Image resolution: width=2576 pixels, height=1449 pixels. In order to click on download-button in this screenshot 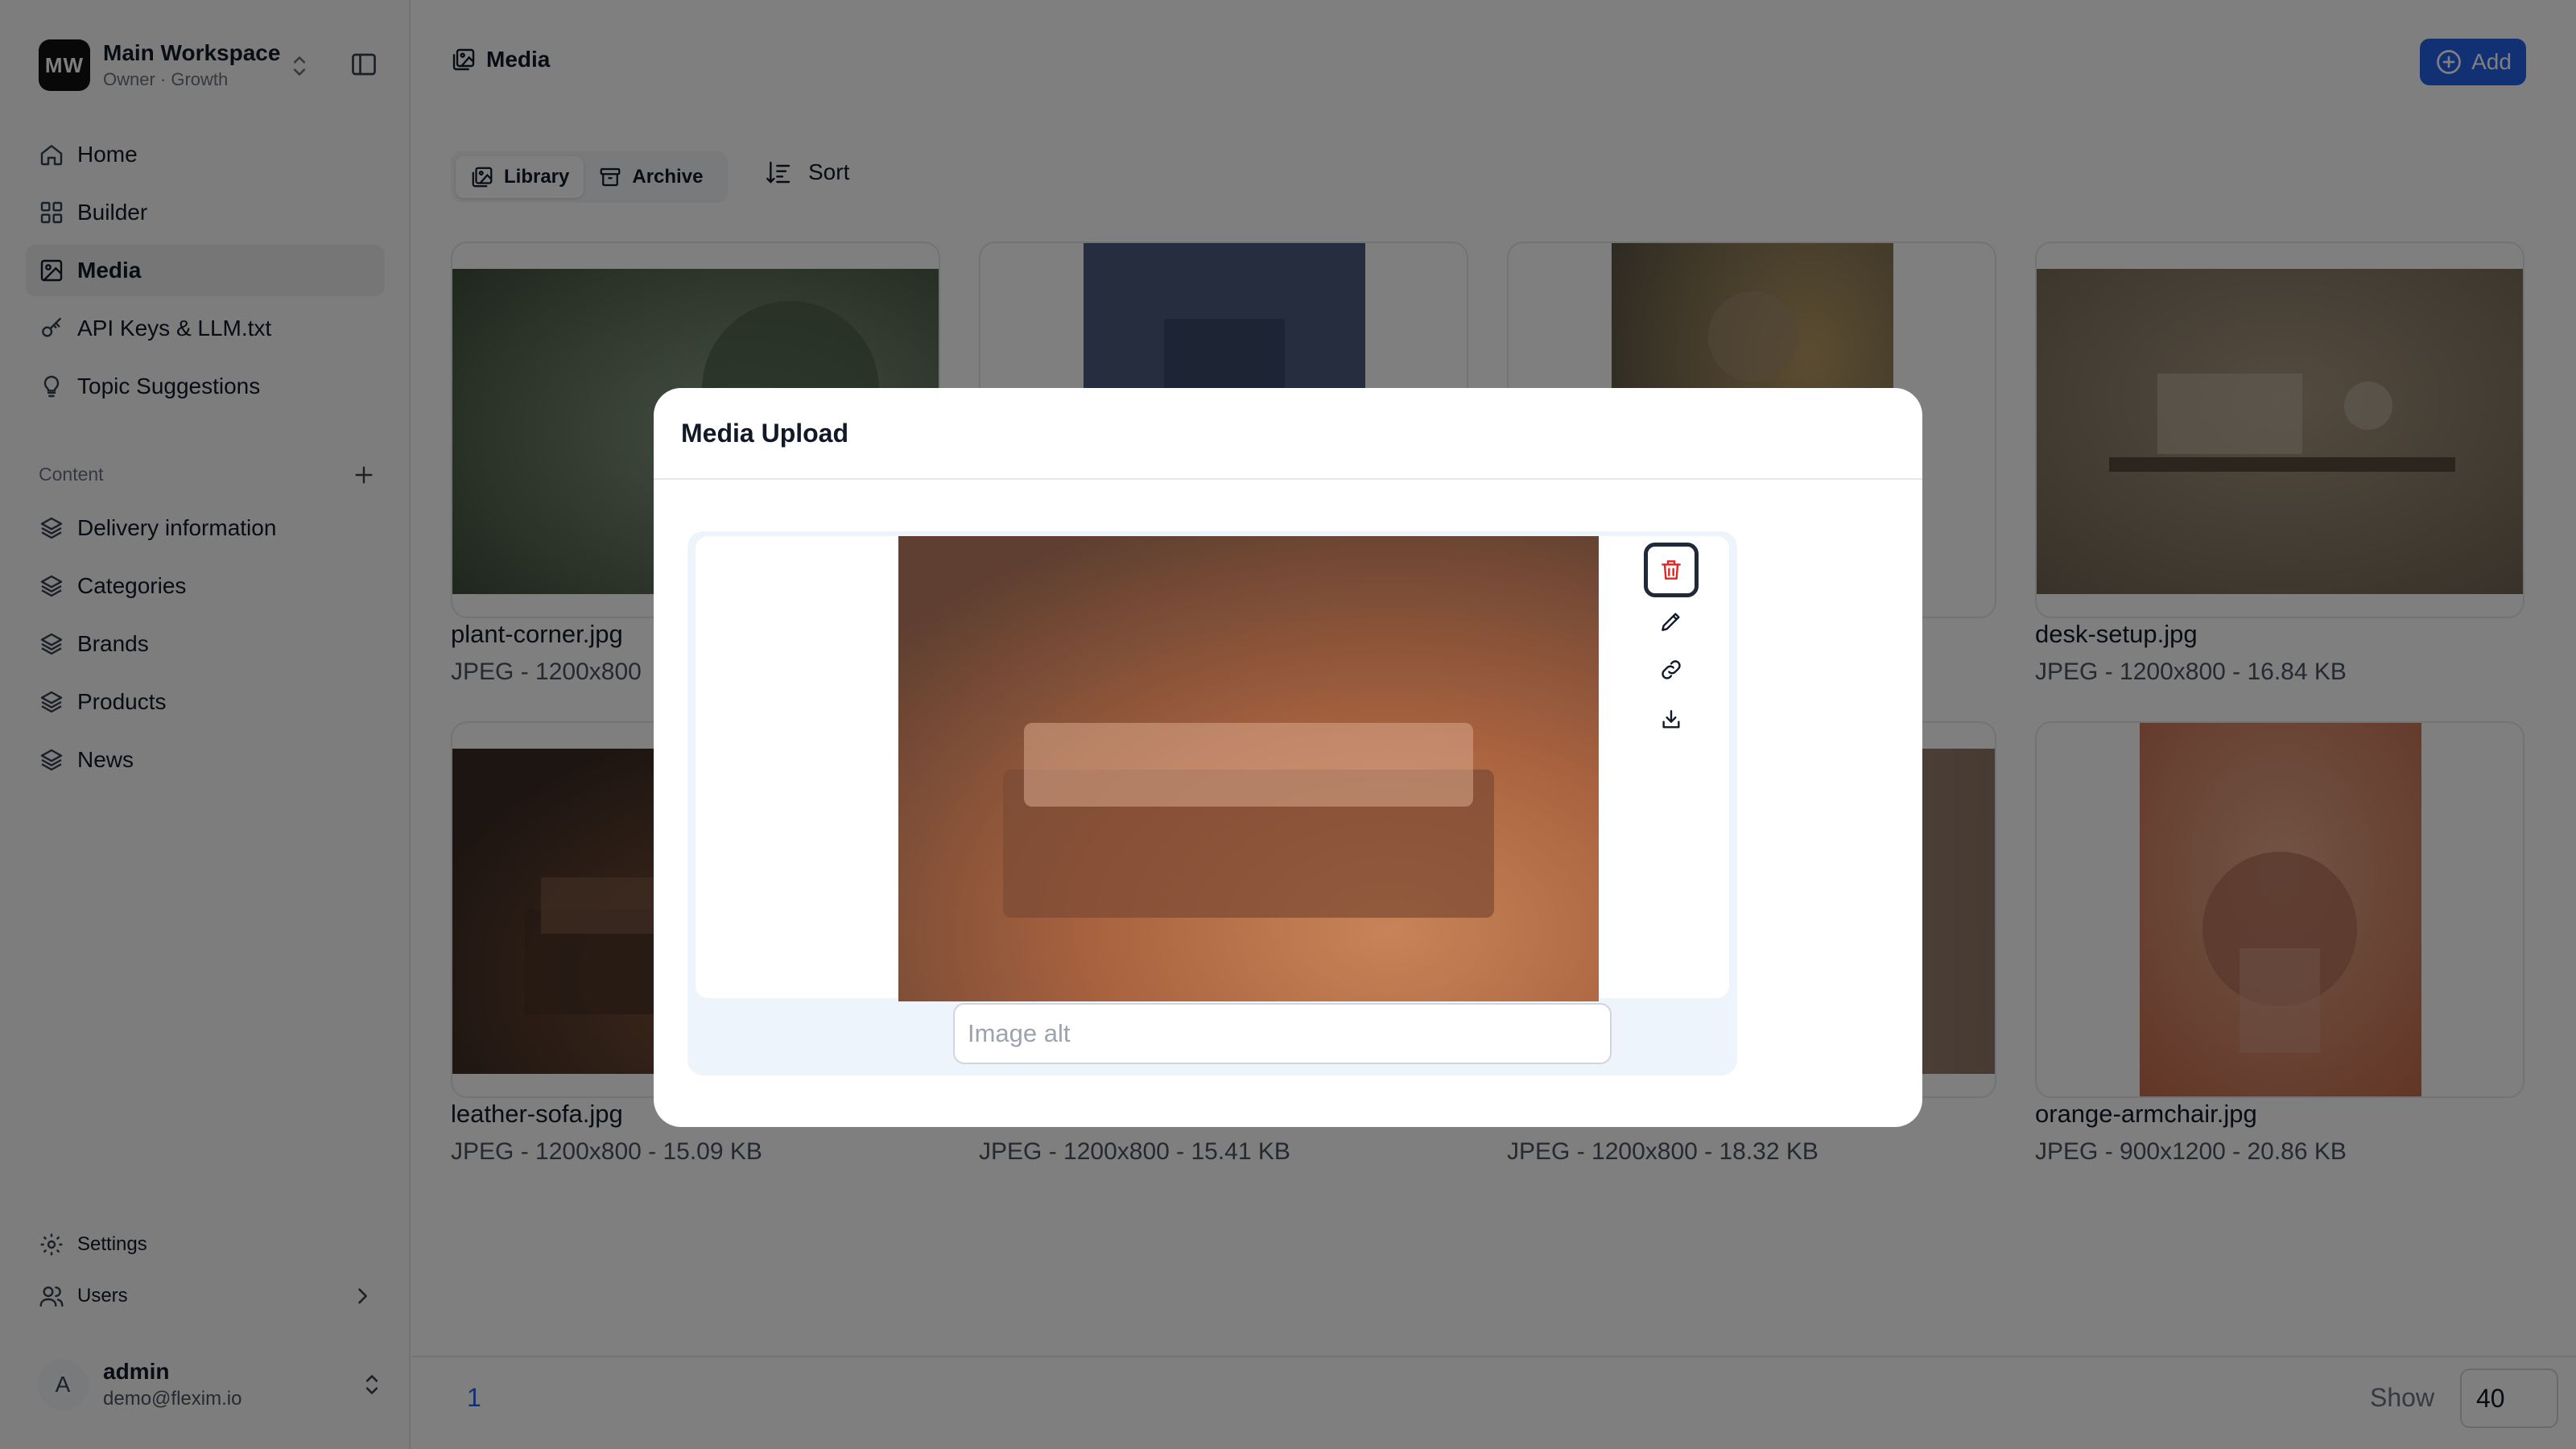, I will do `click(1671, 719)`.